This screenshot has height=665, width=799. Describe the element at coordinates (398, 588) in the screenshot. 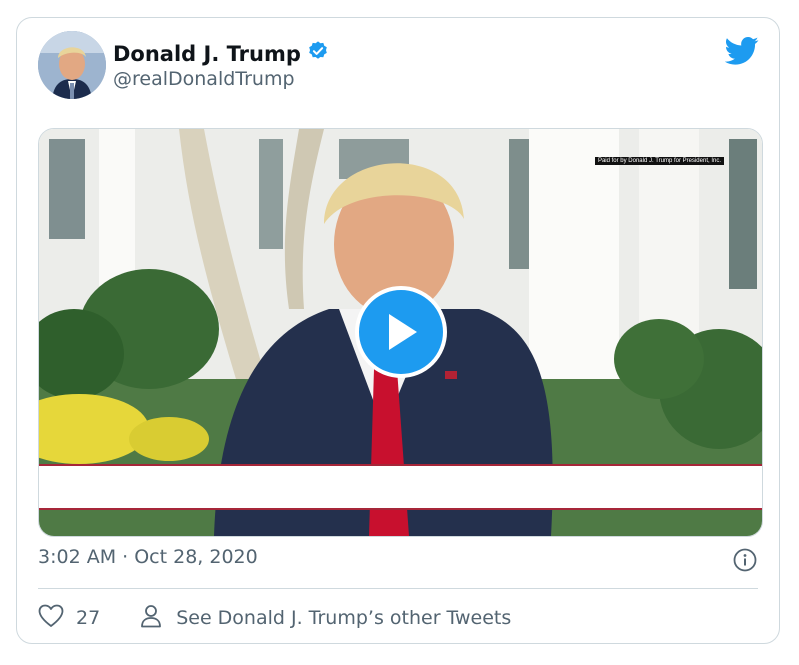

I see `divider` at that location.